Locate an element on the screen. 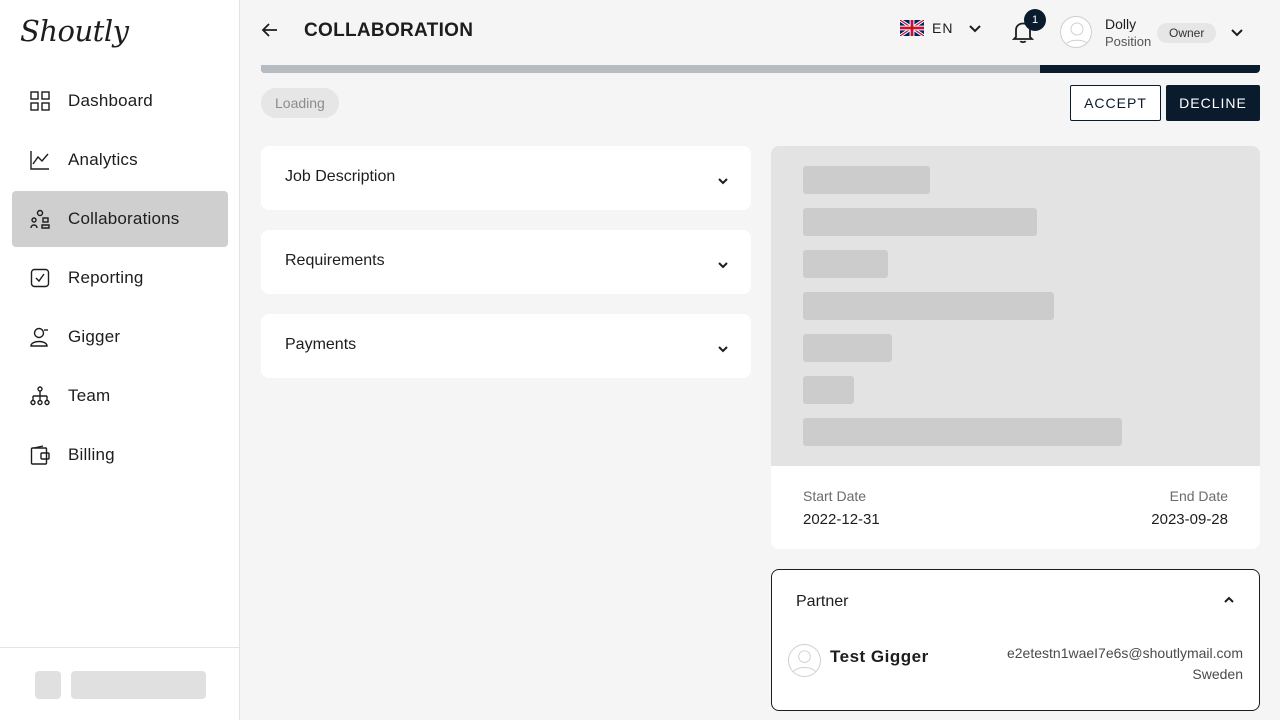 This screenshot has height=720, width=1280. user-avatar is located at coordinates (1076, 32).